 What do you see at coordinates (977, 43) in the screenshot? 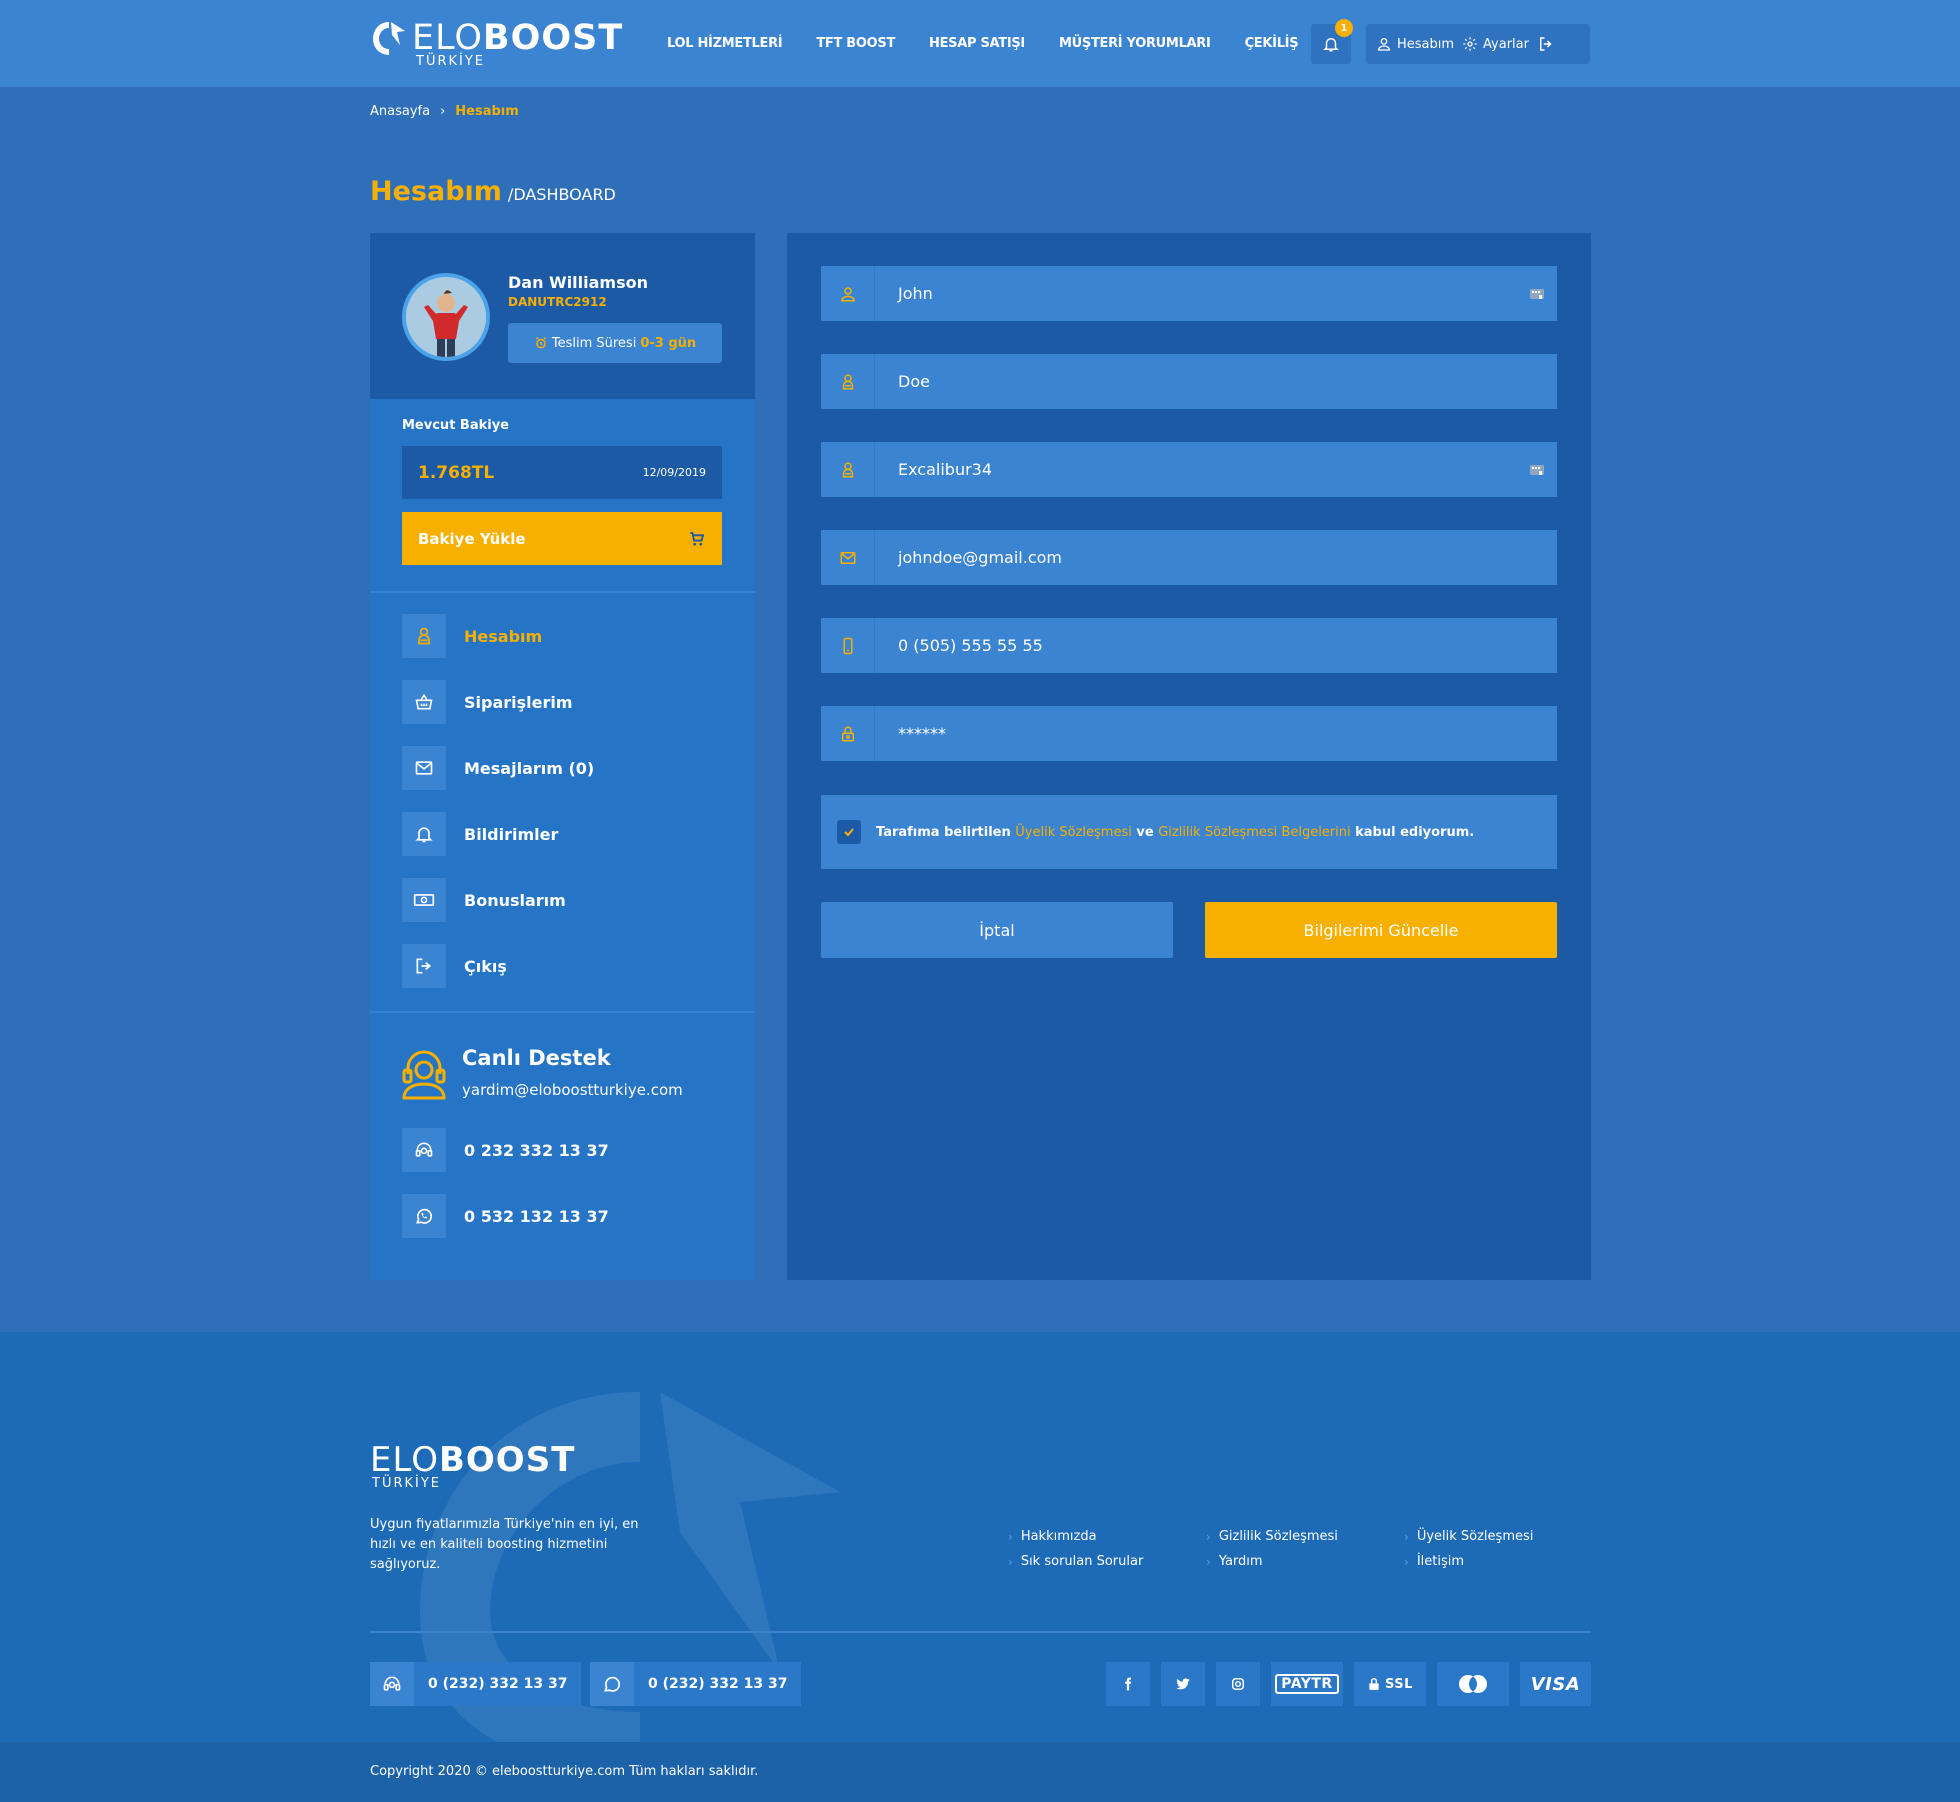
I see `nav-account-sales: HESAP SATIŞI` at bounding box center [977, 43].